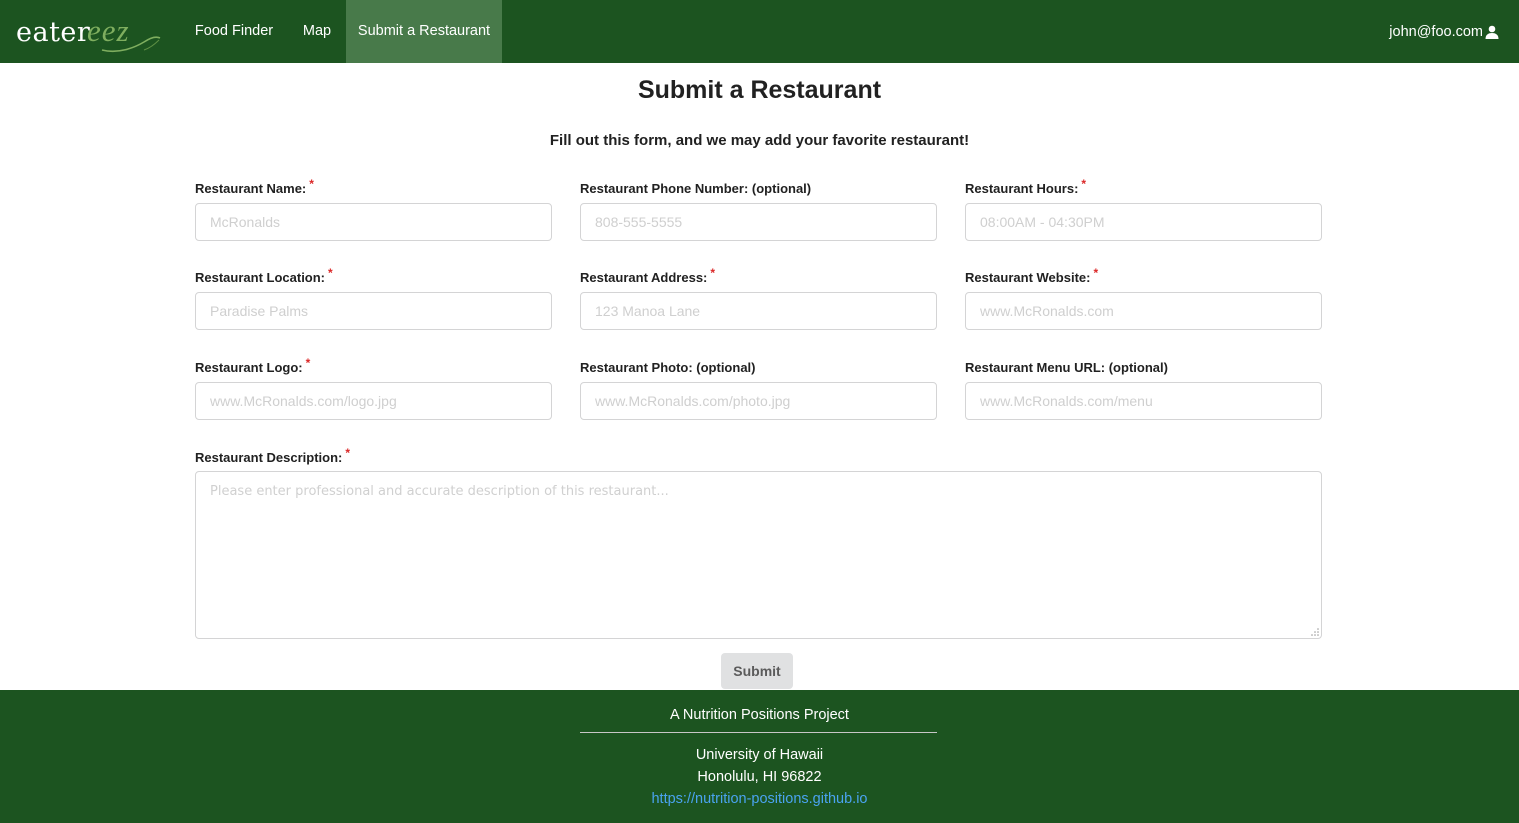  I want to click on logo-swoosh, so click(131, 44).